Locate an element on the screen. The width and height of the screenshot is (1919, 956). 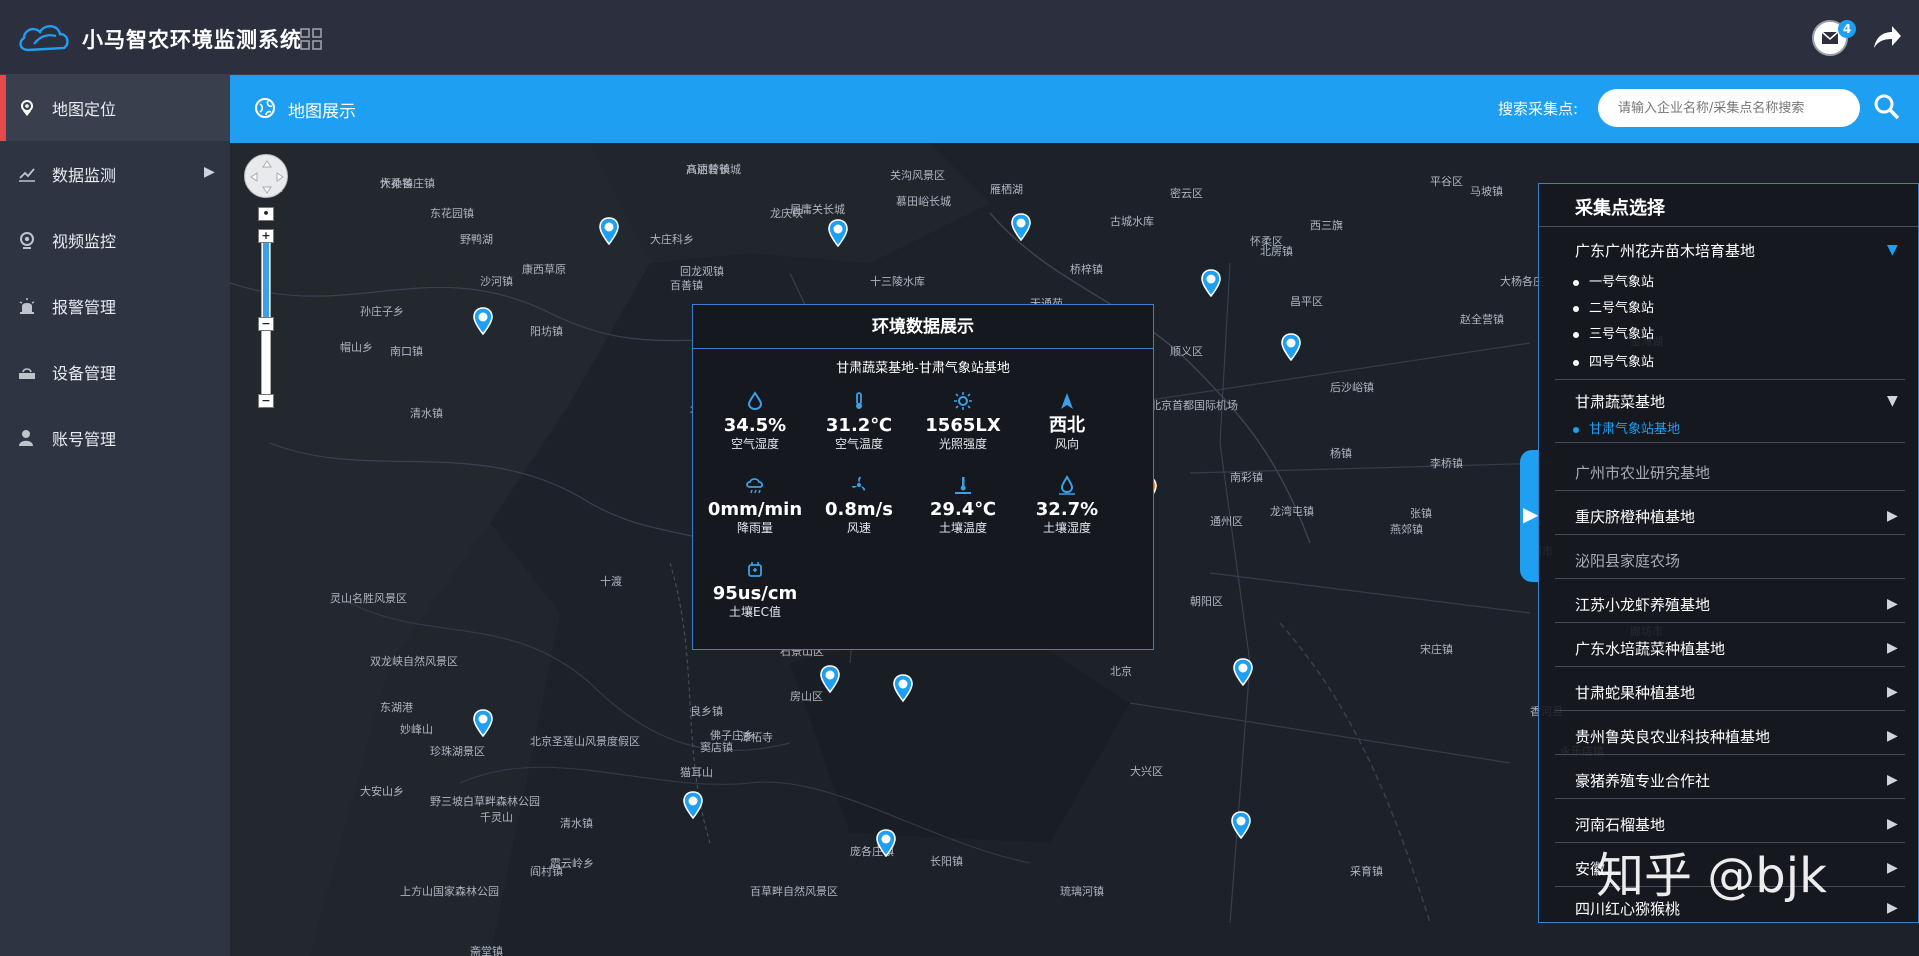
map-place-label: 顺义区 is located at coordinates (1186, 351).